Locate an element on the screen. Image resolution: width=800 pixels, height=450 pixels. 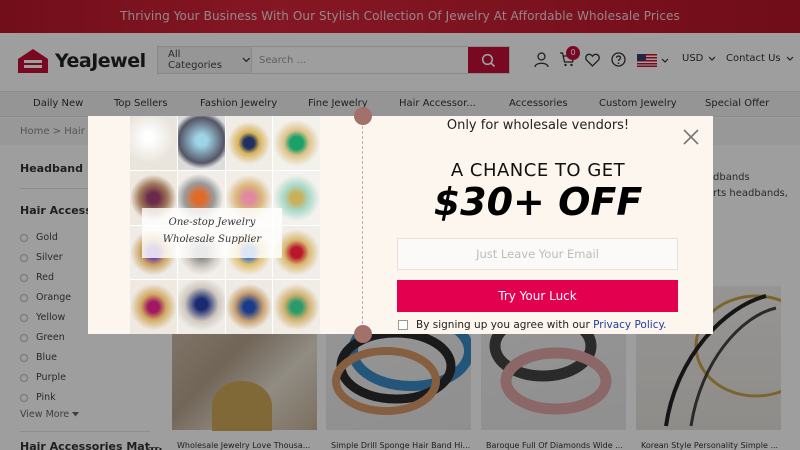
modal-heading: Only for wholesale vendors! is located at coordinates (538, 125).